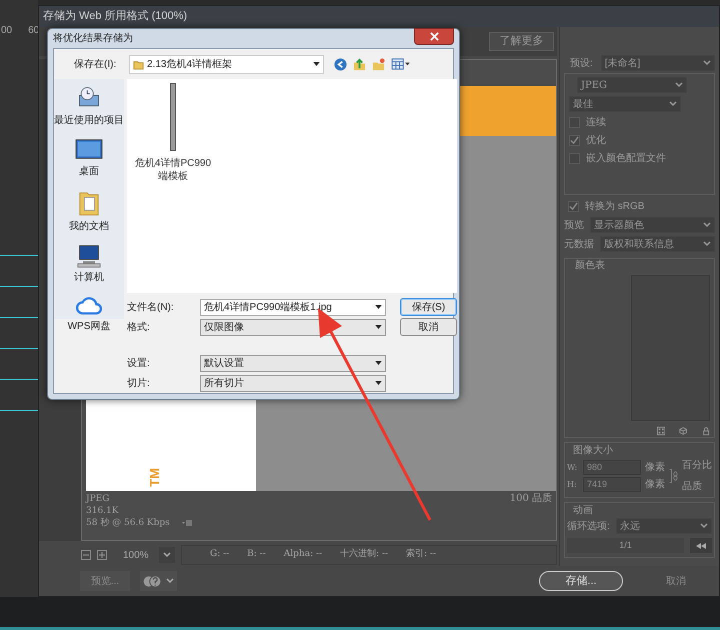 This screenshot has width=720, height=630. What do you see at coordinates (152, 581) in the screenshot?
I see `browser-icon` at bounding box center [152, 581].